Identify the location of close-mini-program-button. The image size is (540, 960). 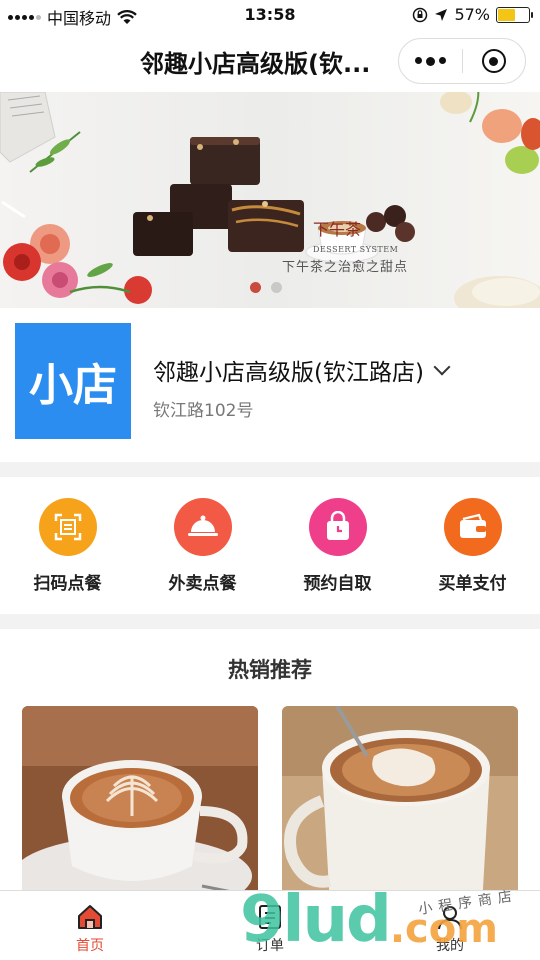
(494, 61).